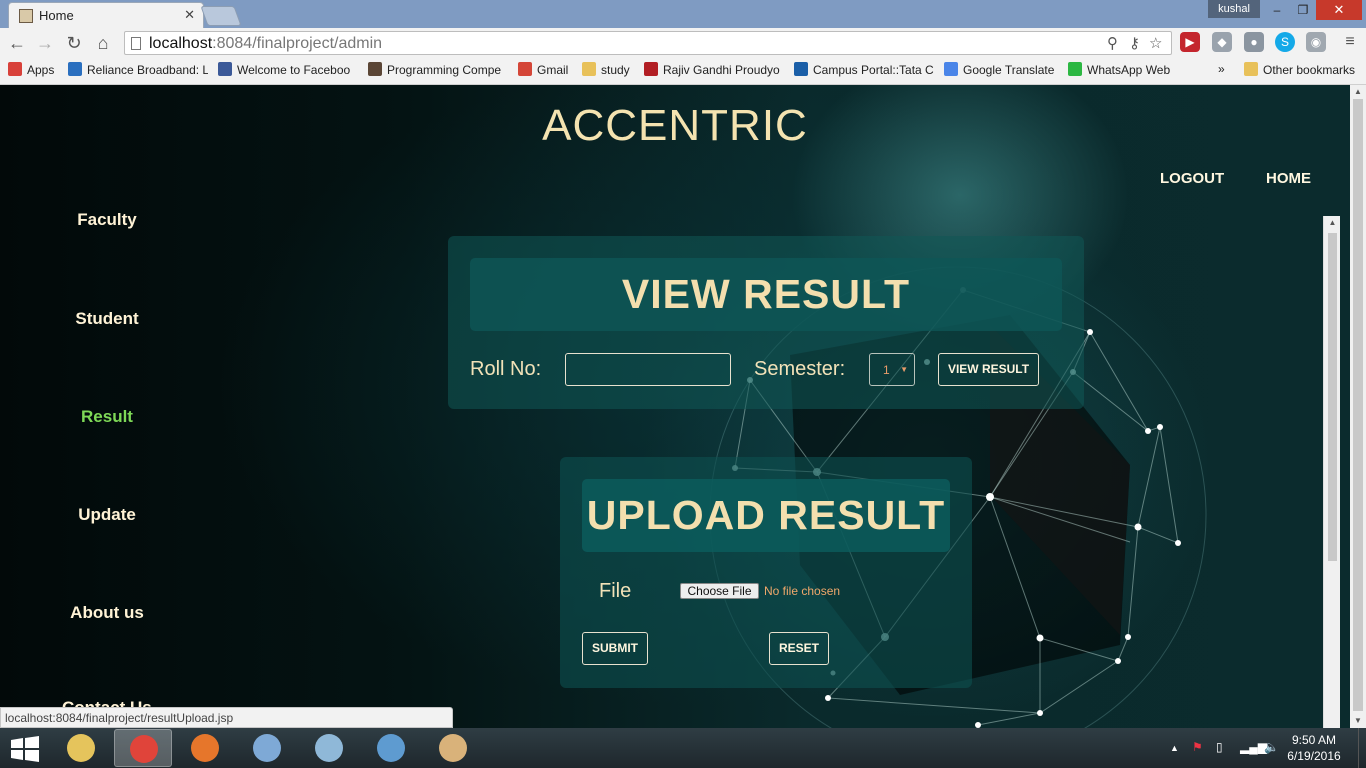 This screenshot has height=768, width=1366. I want to click on url-text: localhost:8084/finalproject/admin, so click(266, 43).